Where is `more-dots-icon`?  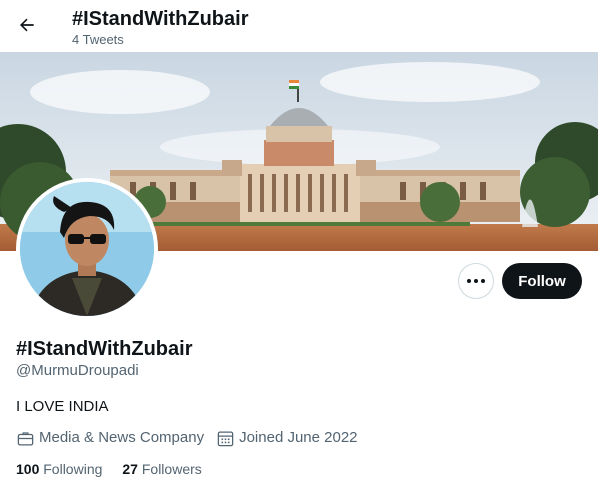
more-dots-icon is located at coordinates (476, 281).